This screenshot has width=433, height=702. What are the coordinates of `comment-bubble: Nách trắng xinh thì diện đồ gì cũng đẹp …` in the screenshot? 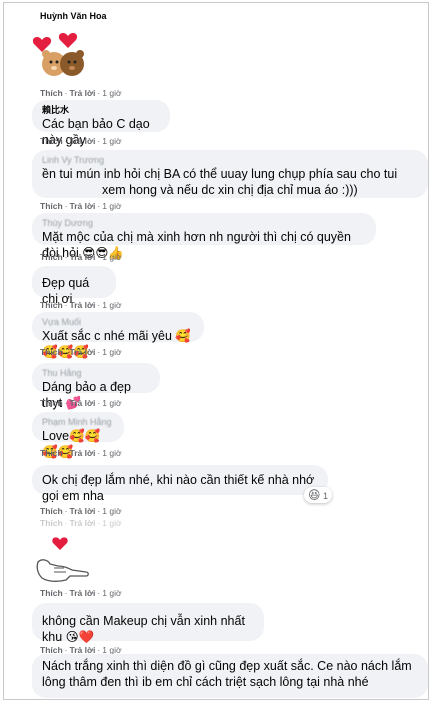 It's located at (230, 676).